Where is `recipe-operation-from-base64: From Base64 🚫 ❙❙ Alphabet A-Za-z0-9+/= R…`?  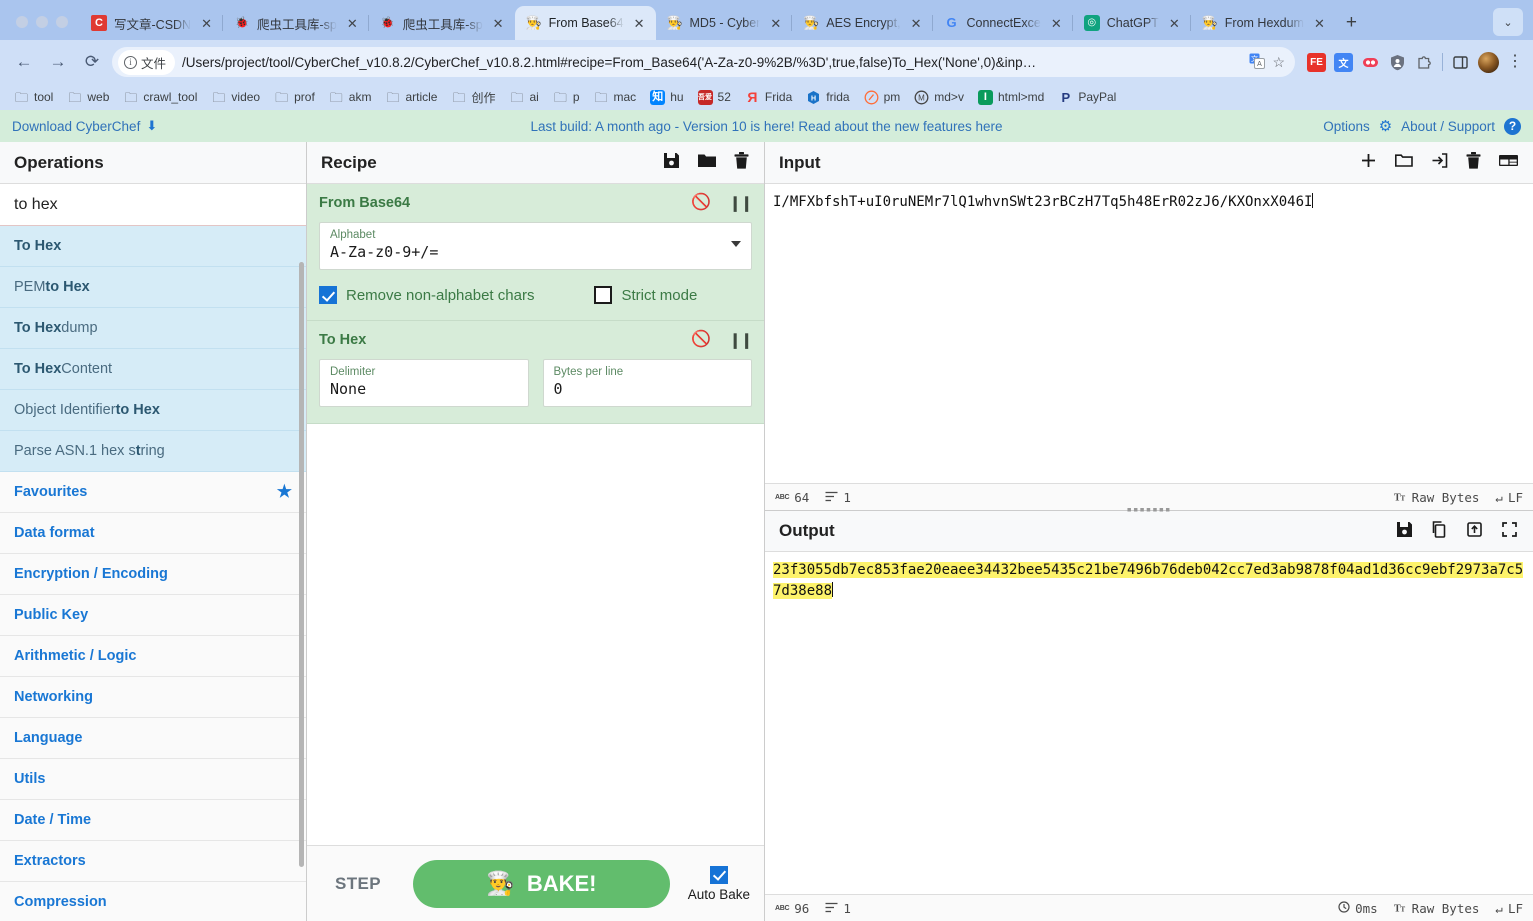
recipe-operation-from-base64: From Base64 🚫 ❙❙ Alphabet A-Za-z0-9+/= R… is located at coordinates (535, 252).